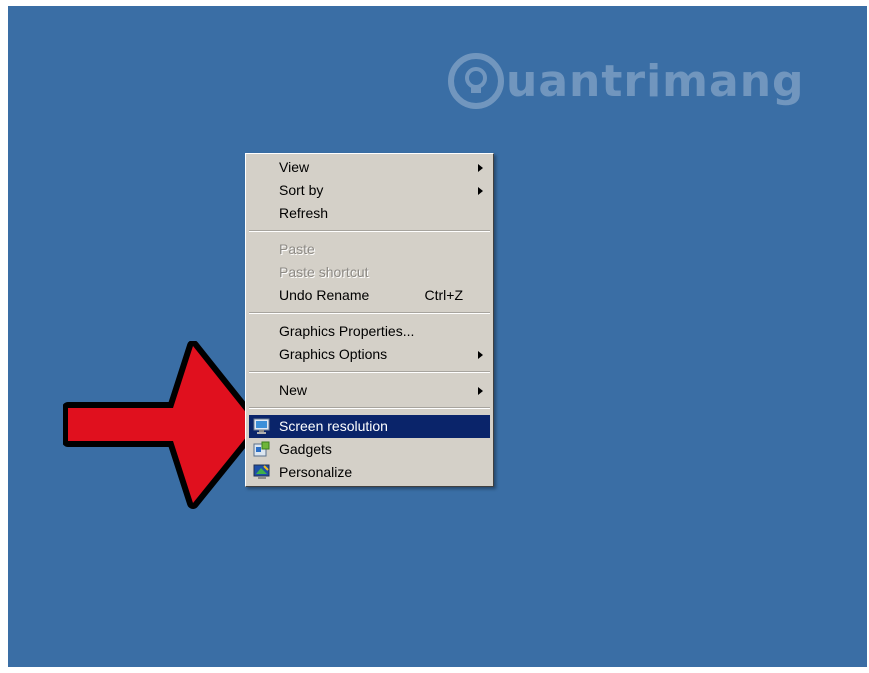  What do you see at coordinates (301, 190) in the screenshot?
I see `menu-item-label: Sort by` at bounding box center [301, 190].